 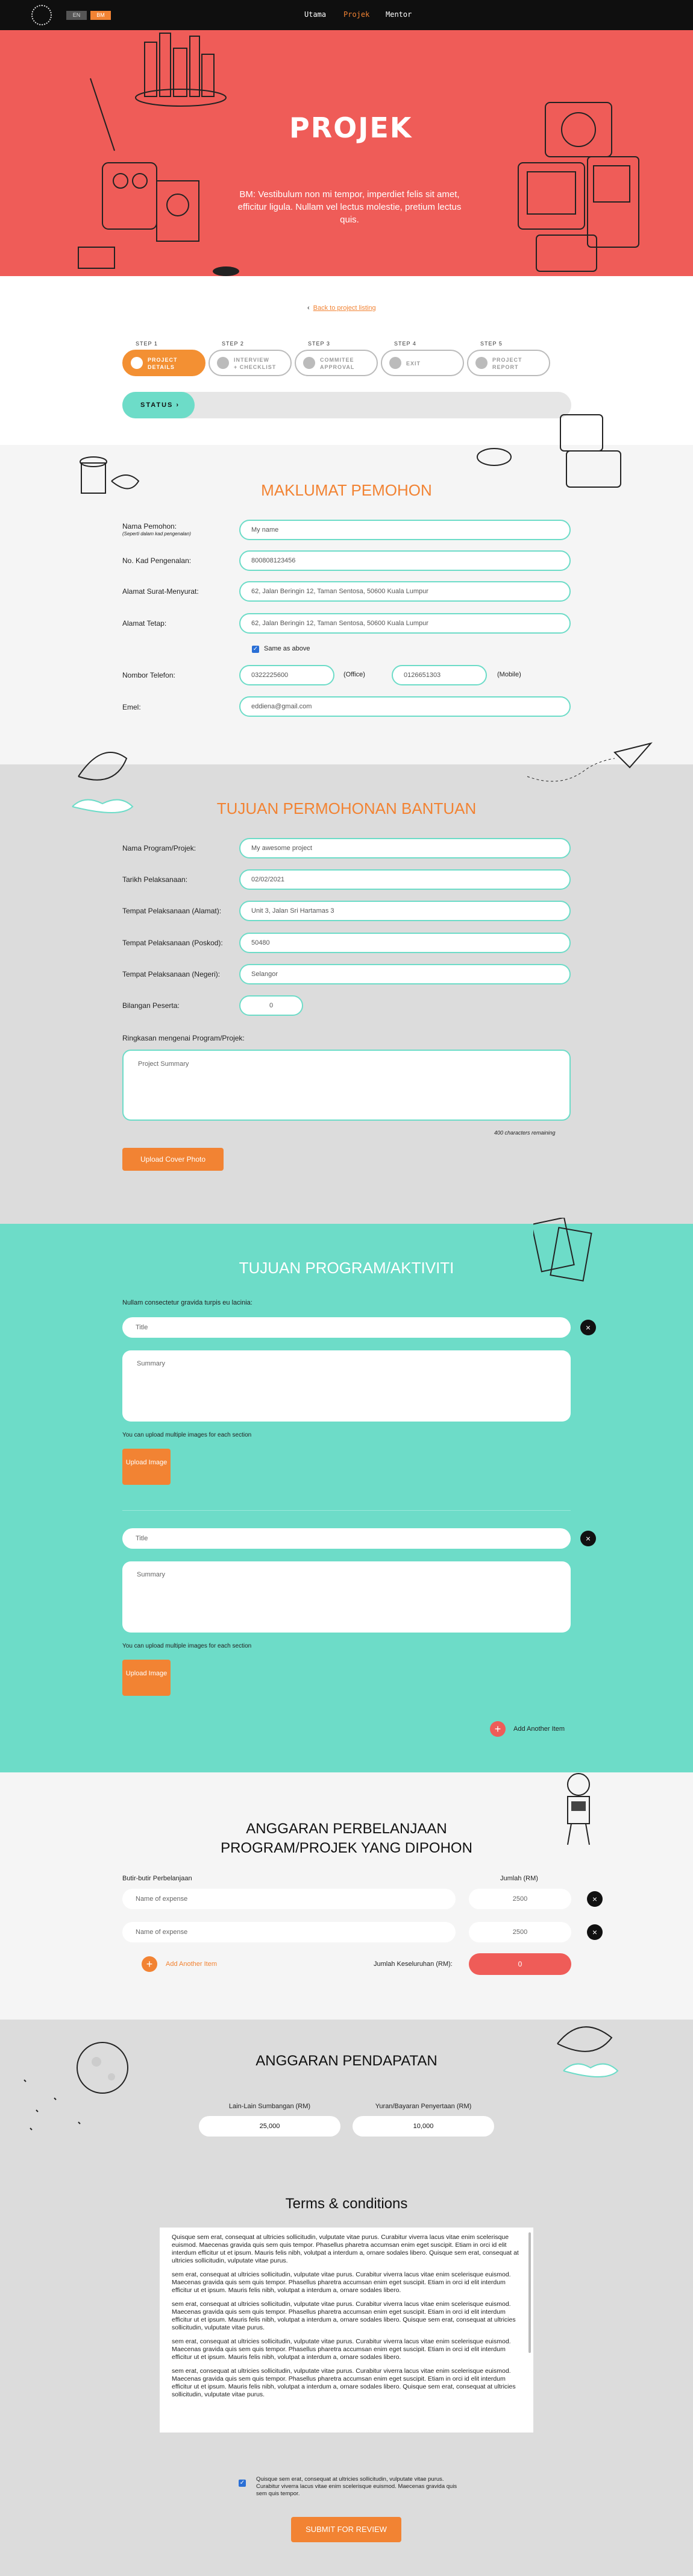 What do you see at coordinates (346, 1829) in the screenshot?
I see `belanja-title-line1: ANGGARAN PERBELANJAAN` at bounding box center [346, 1829].